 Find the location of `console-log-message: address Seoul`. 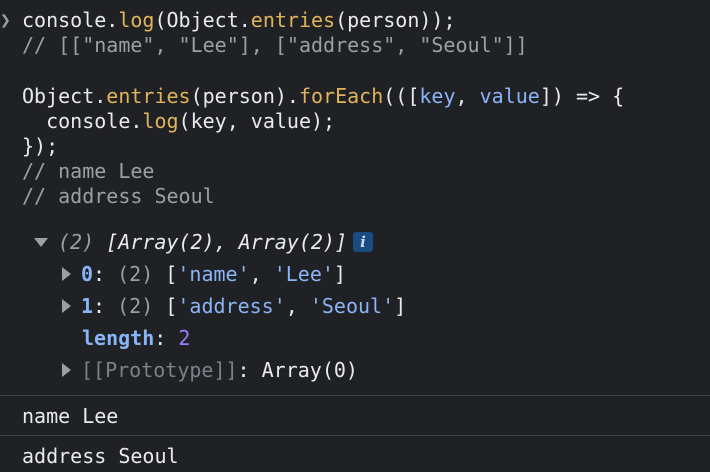

console-log-message: address Seoul is located at coordinates (355, 453).